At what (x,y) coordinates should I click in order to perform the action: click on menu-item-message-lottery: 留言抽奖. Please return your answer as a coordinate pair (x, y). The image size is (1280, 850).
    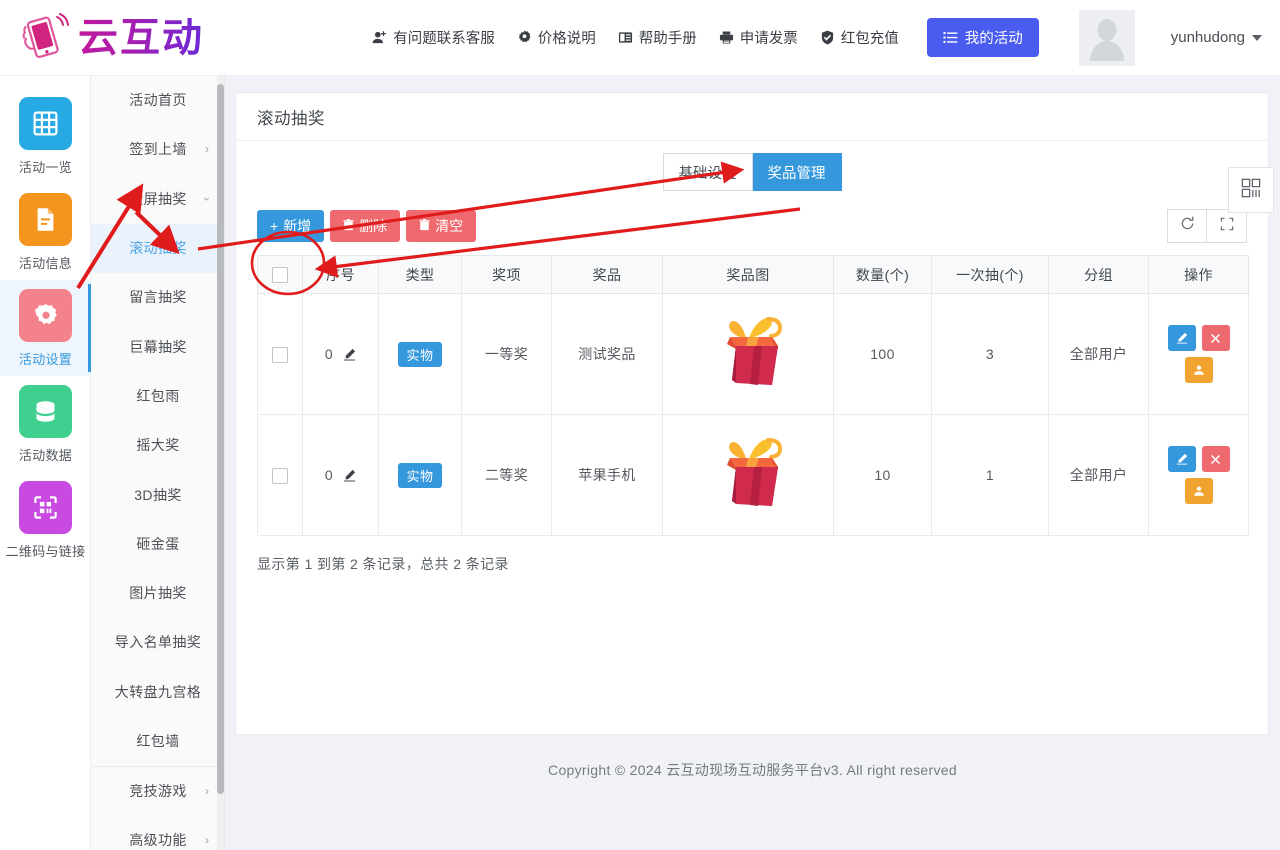
    Looking at the image, I should click on (157, 297).